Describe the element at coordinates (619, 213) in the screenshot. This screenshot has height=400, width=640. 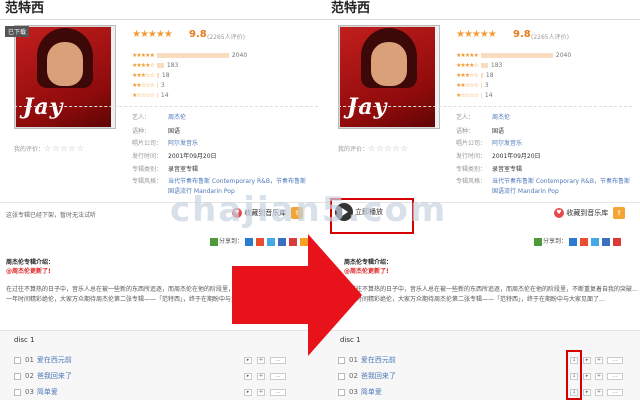
I see `share-box-icon: ⇪` at that location.